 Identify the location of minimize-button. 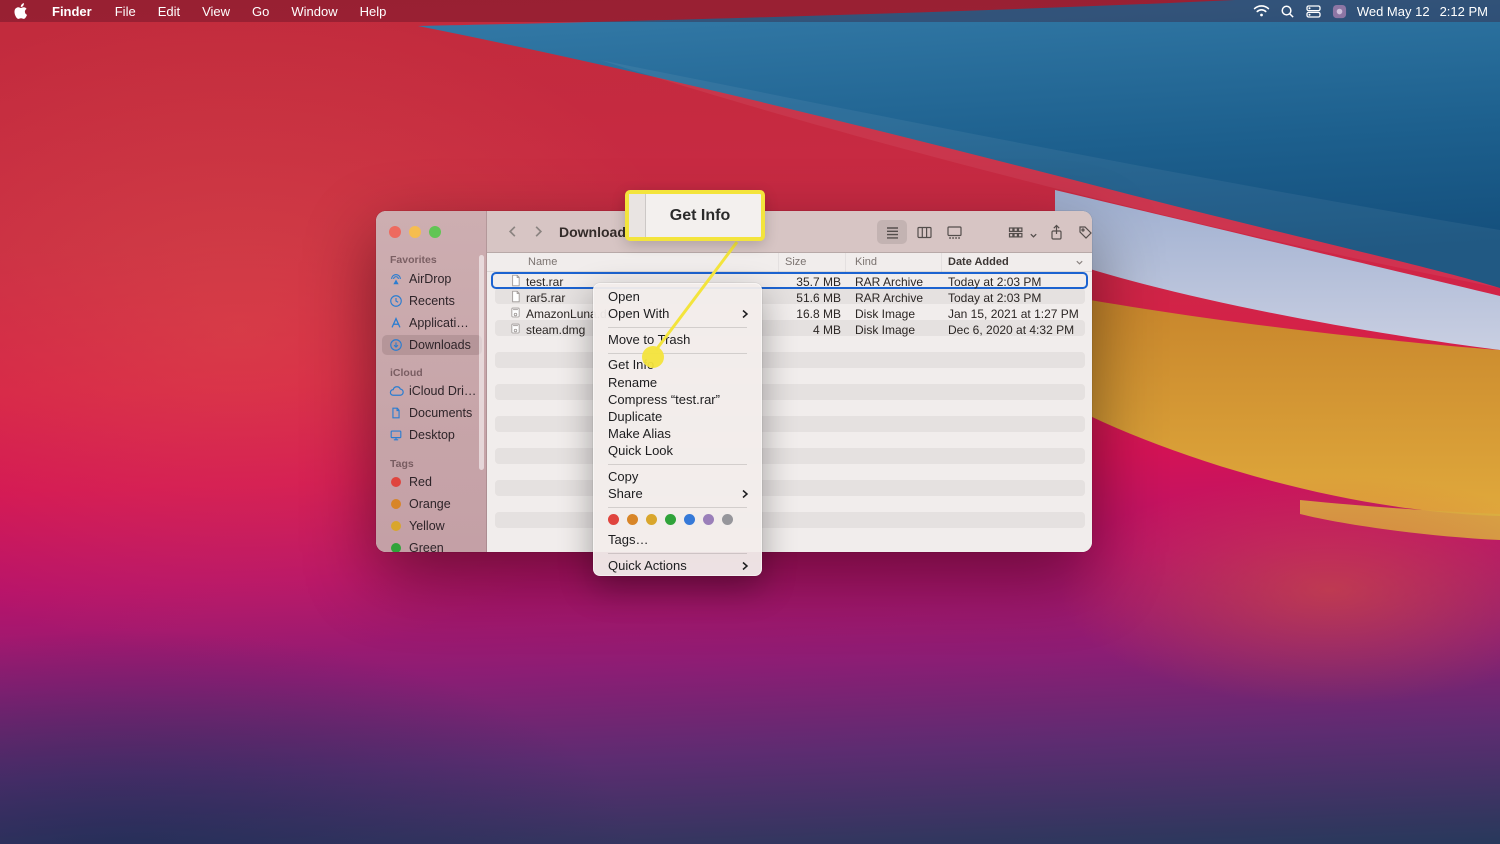
(415, 232).